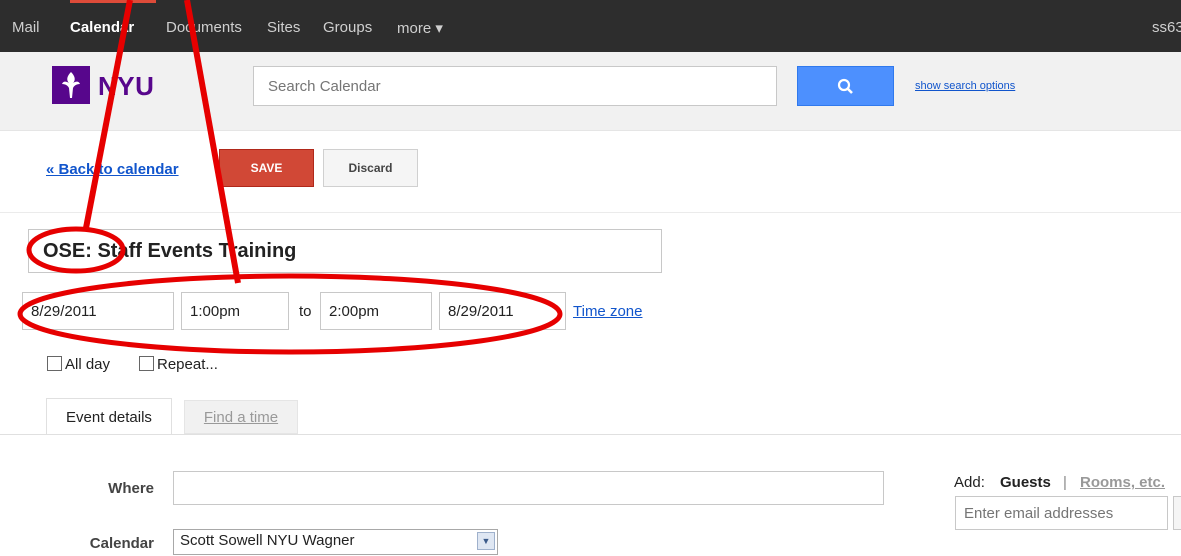  I want to click on end-time-input, so click(376, 311).